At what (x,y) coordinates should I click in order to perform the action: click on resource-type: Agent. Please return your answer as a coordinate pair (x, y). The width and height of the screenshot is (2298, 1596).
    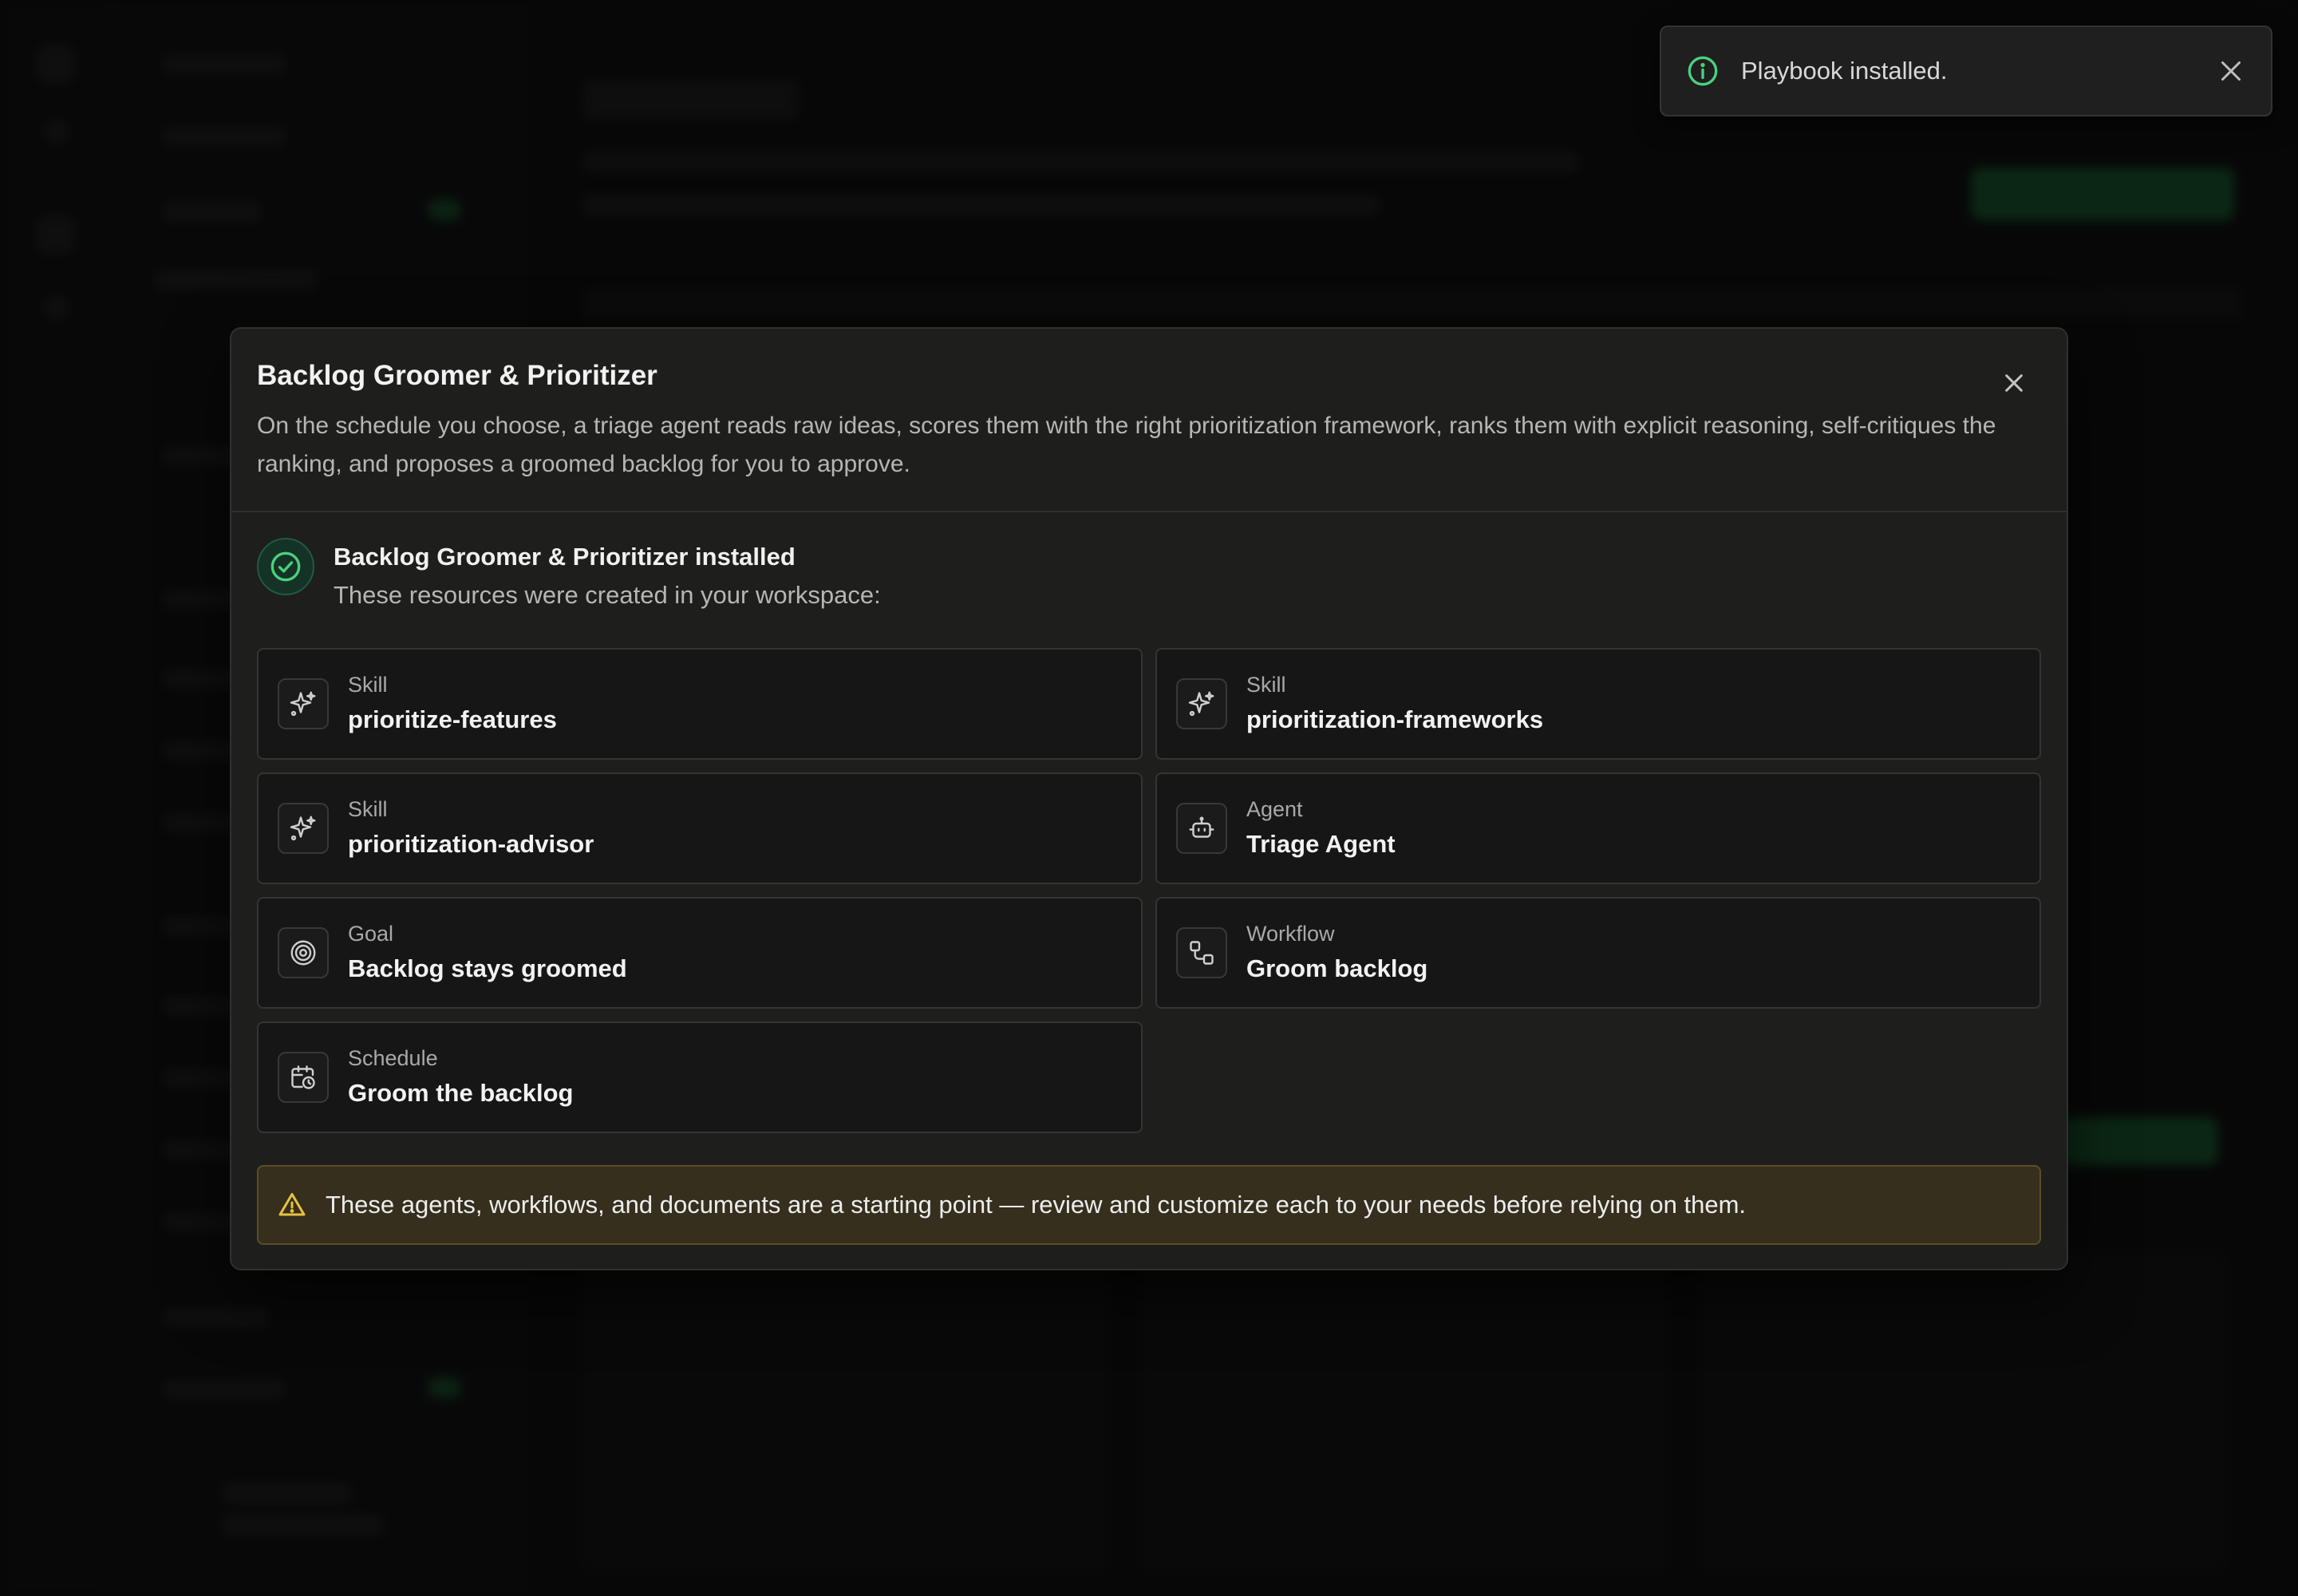
    Looking at the image, I should click on (1274, 808).